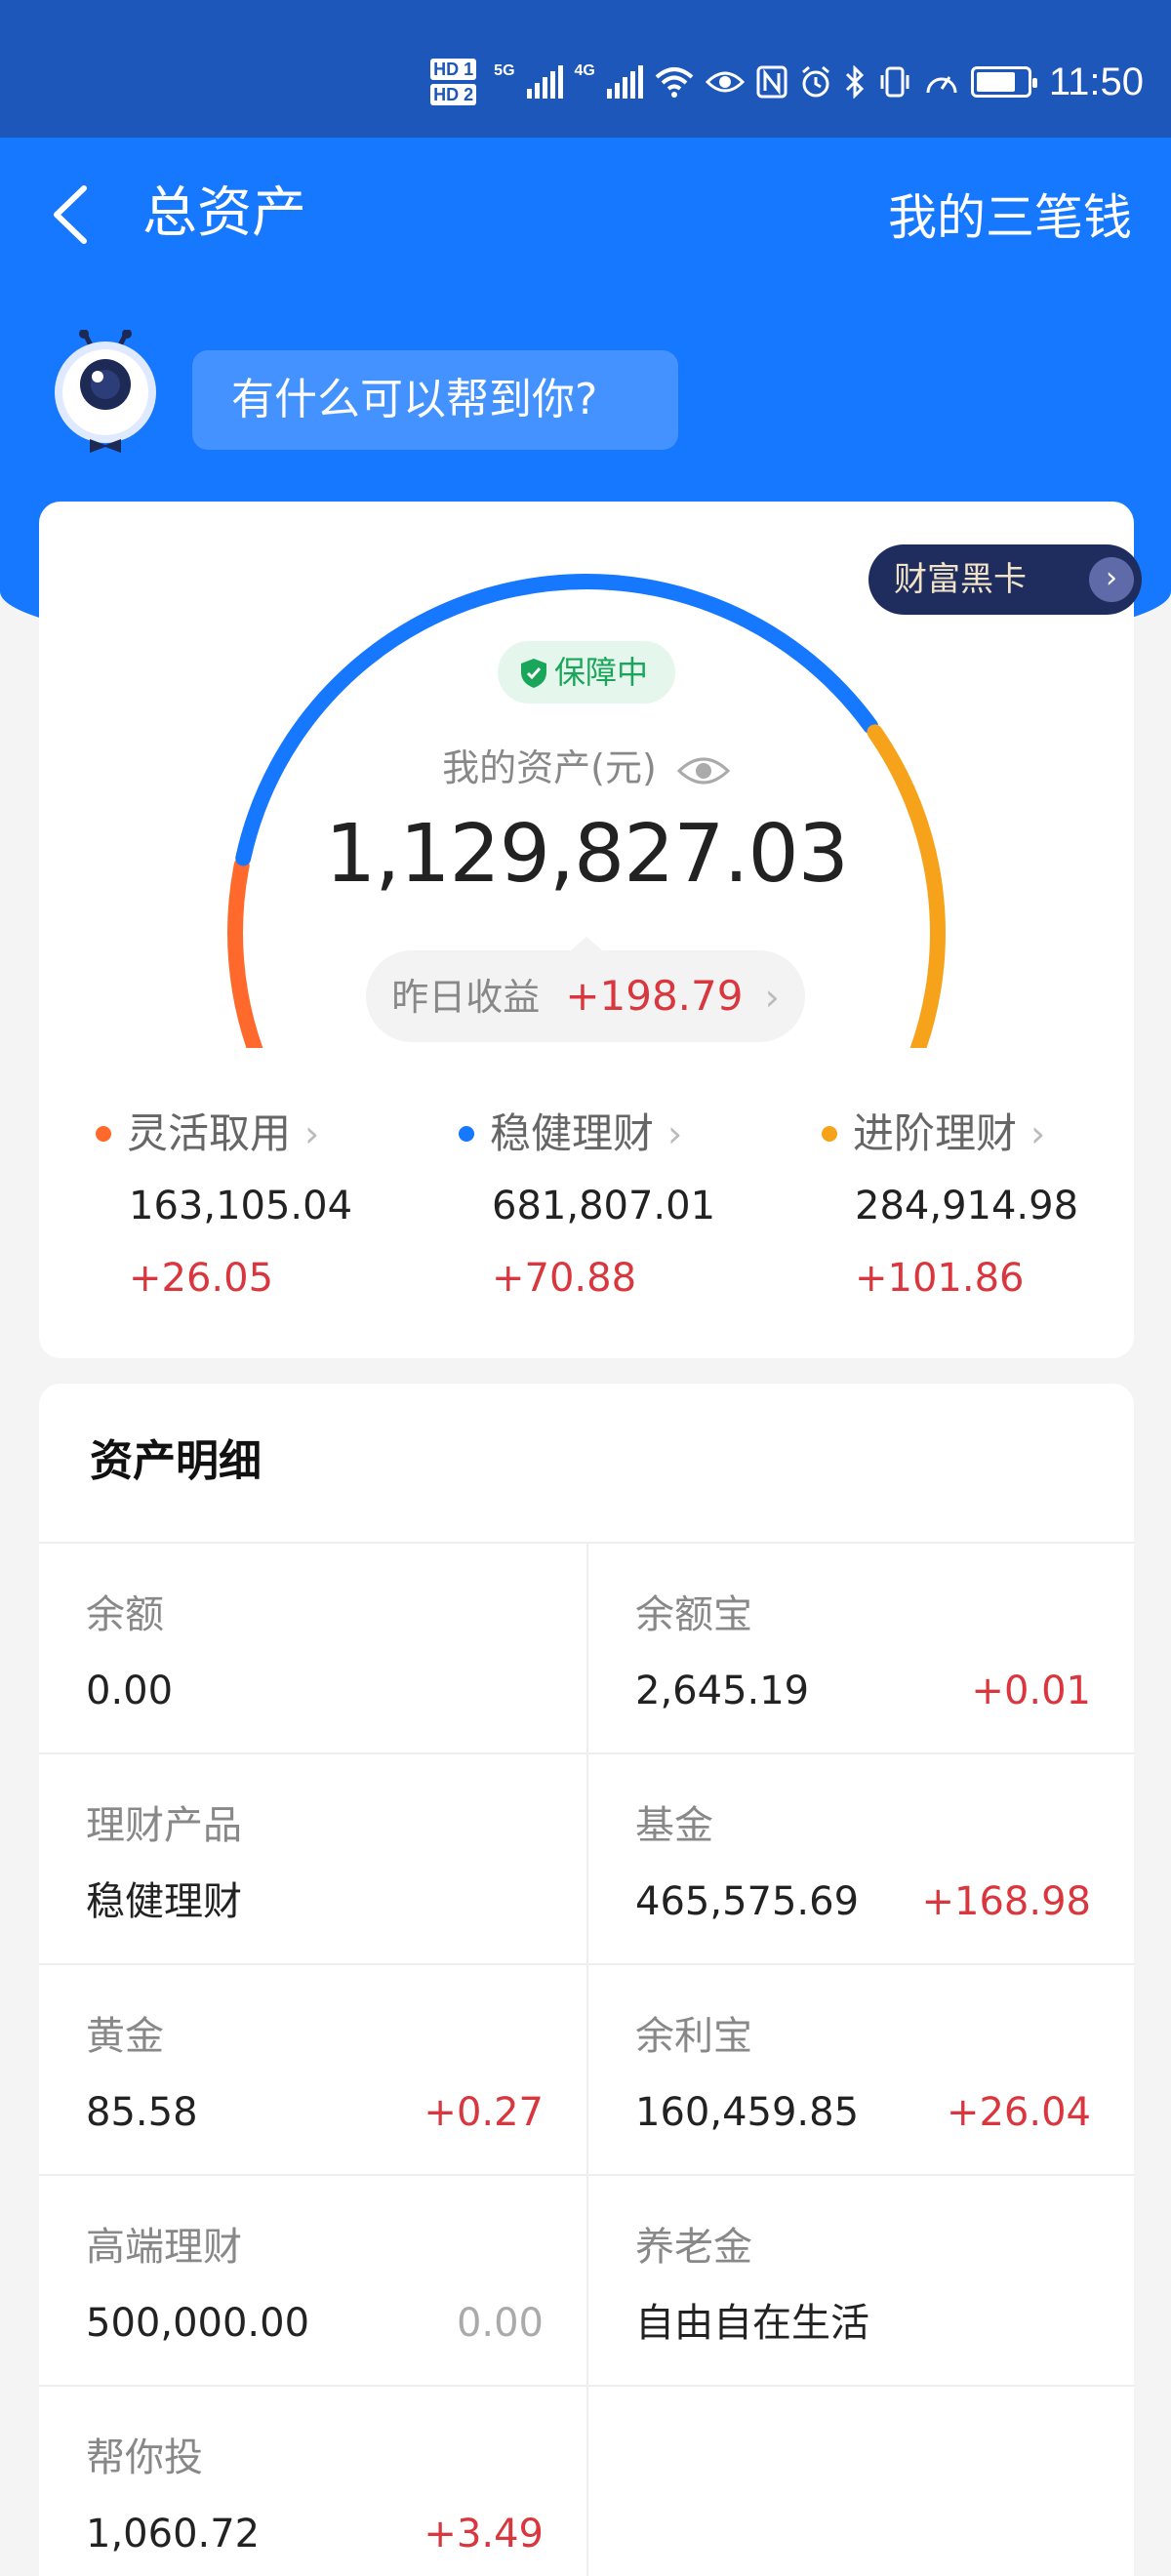  Describe the element at coordinates (747, 2112) in the screenshot. I see `cell-value: 160,459.85` at that location.